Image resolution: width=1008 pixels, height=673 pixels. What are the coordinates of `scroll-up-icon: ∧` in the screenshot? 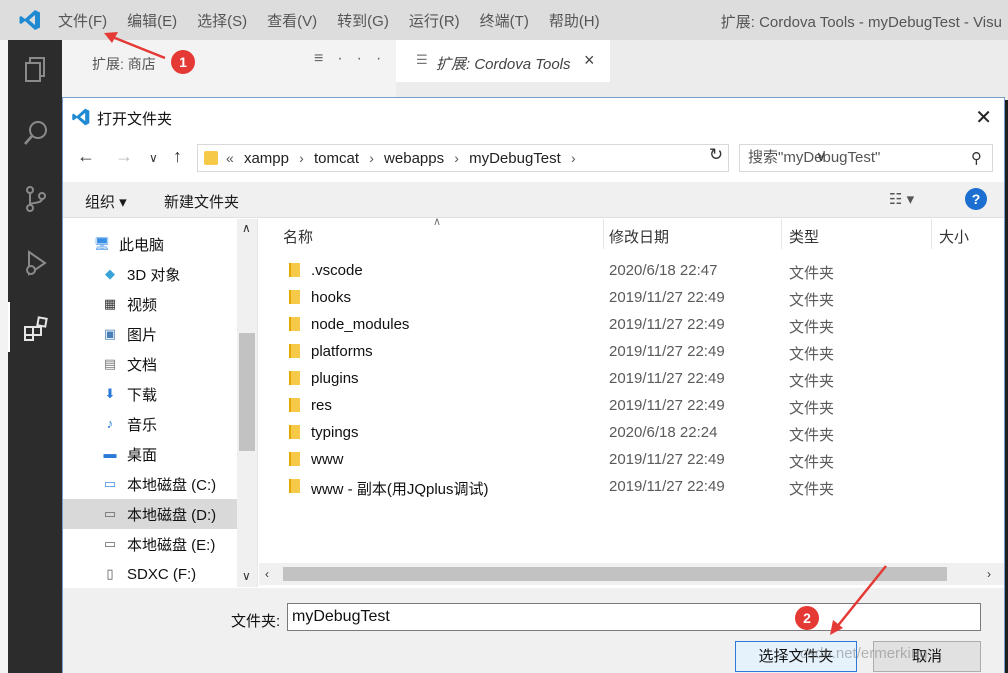 It's located at (246, 228).